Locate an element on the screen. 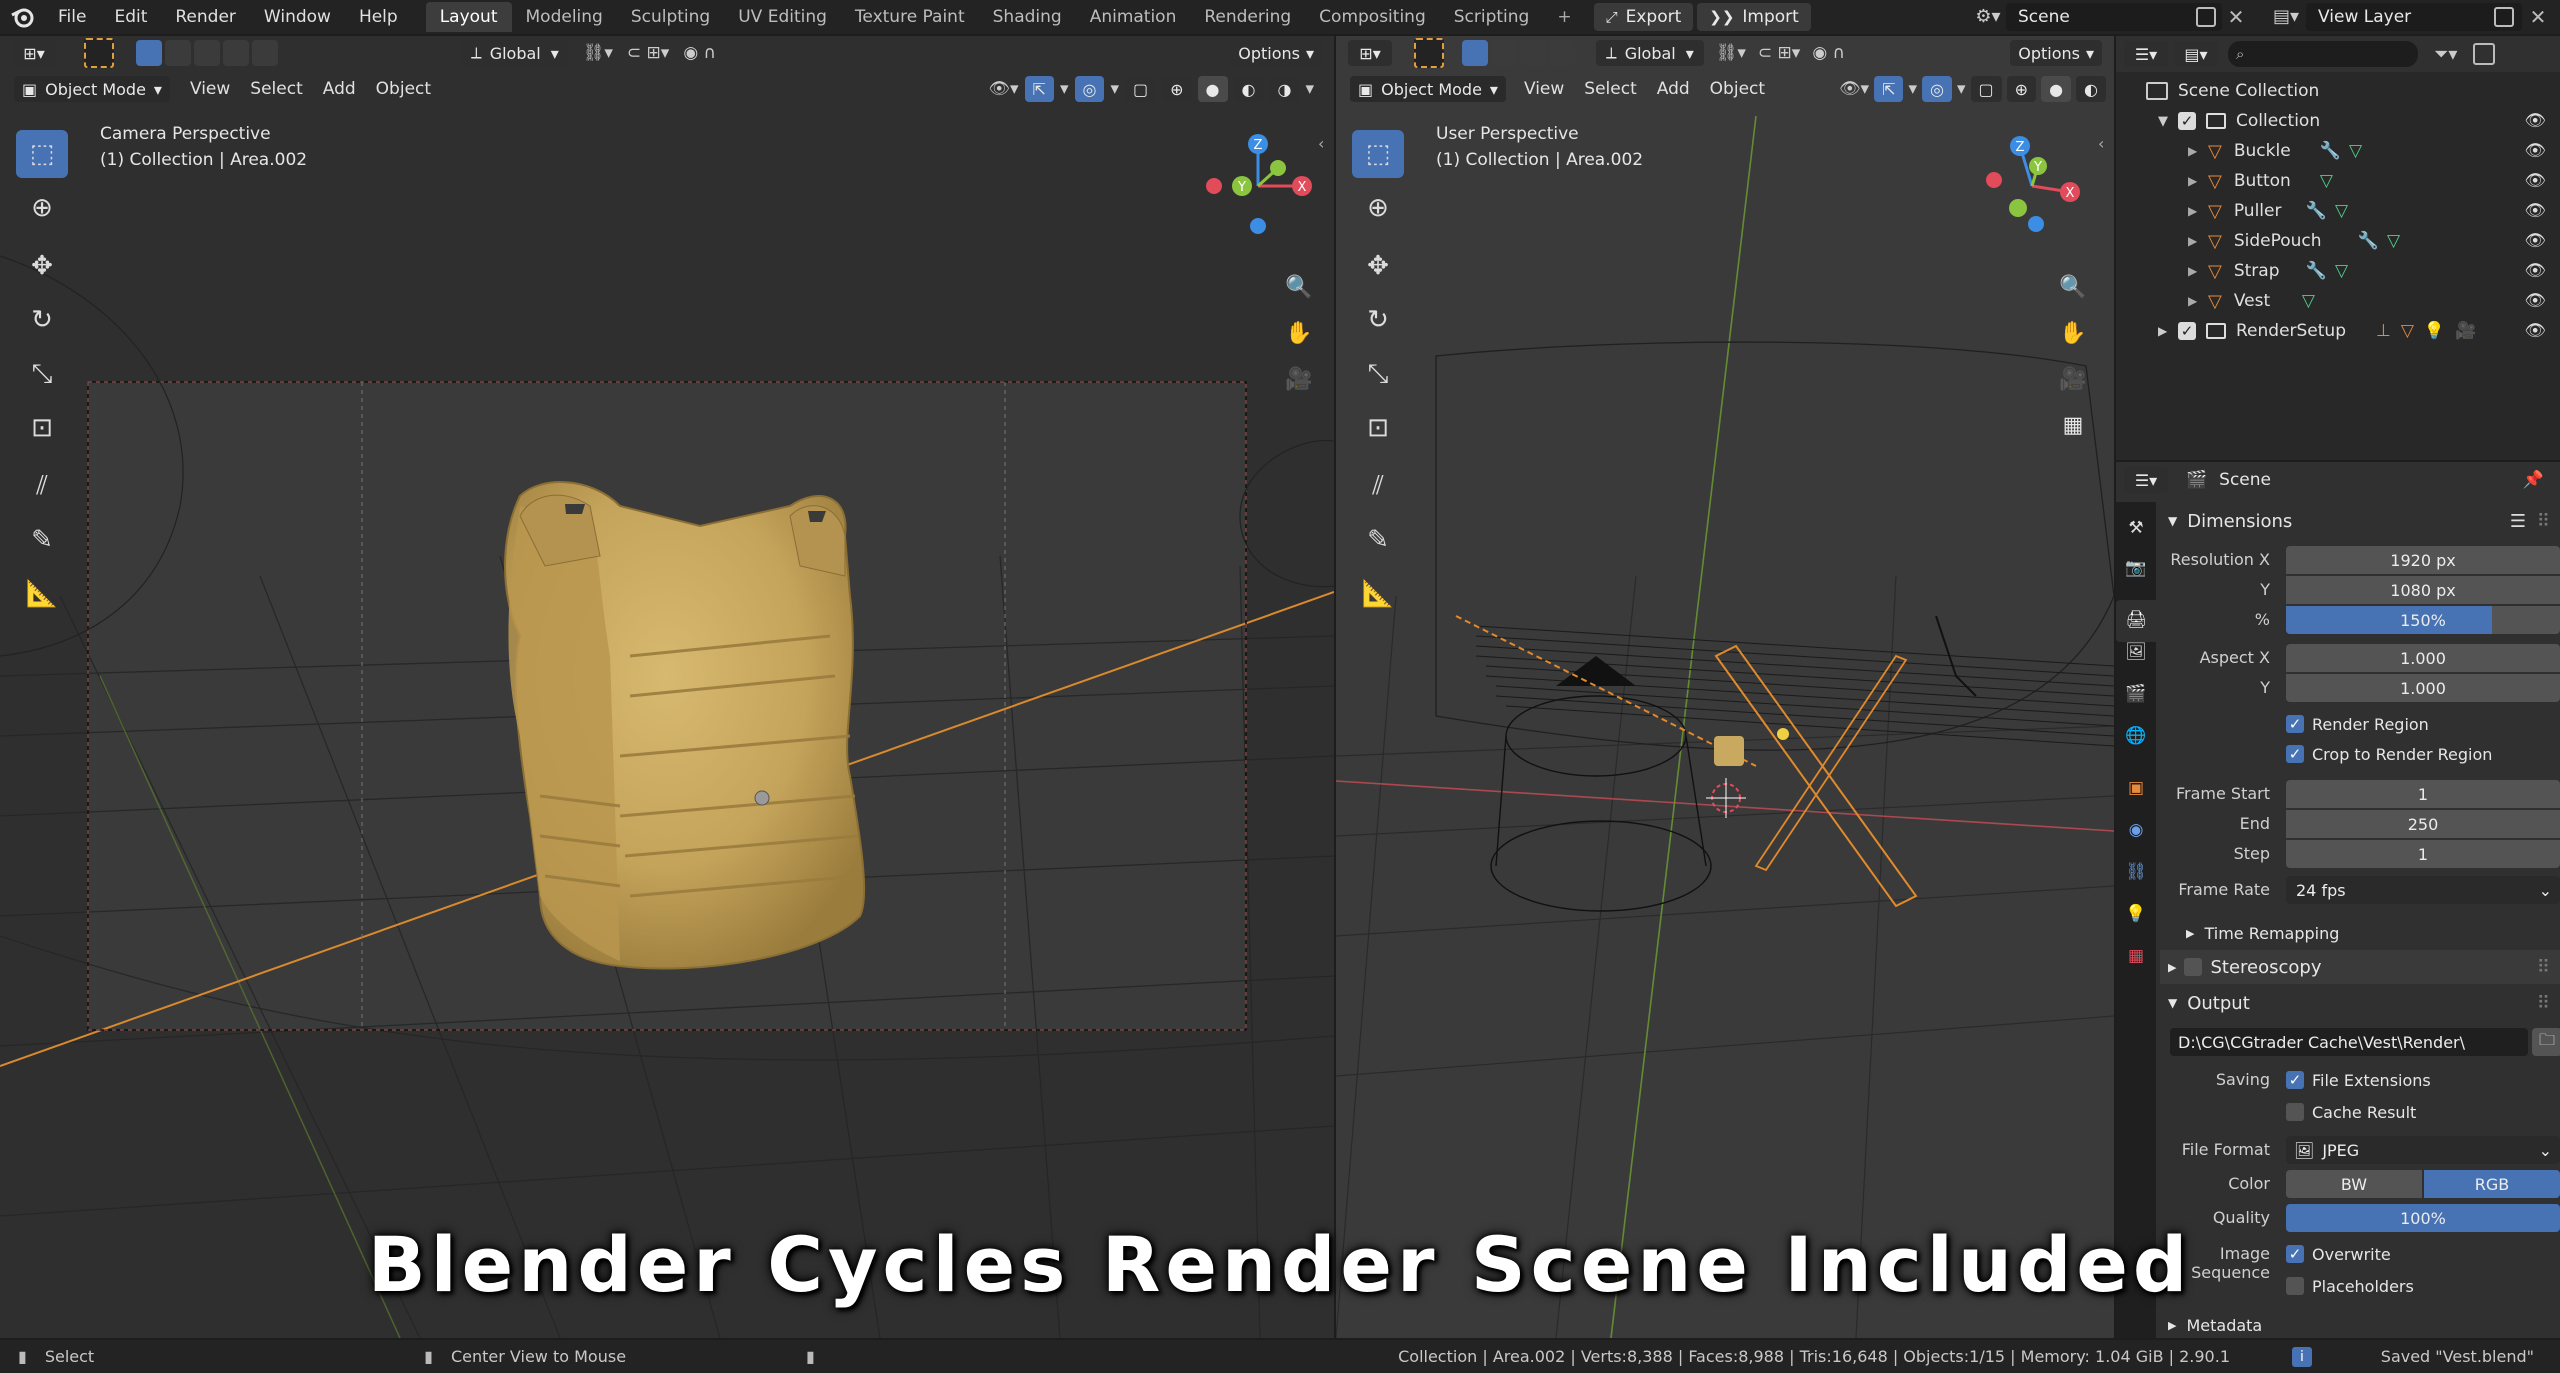 Image resolution: width=2560 pixels, height=1373 pixels. outliner-item-button: ▶ ▽ Button ▽ 👁 is located at coordinates (2338, 181).